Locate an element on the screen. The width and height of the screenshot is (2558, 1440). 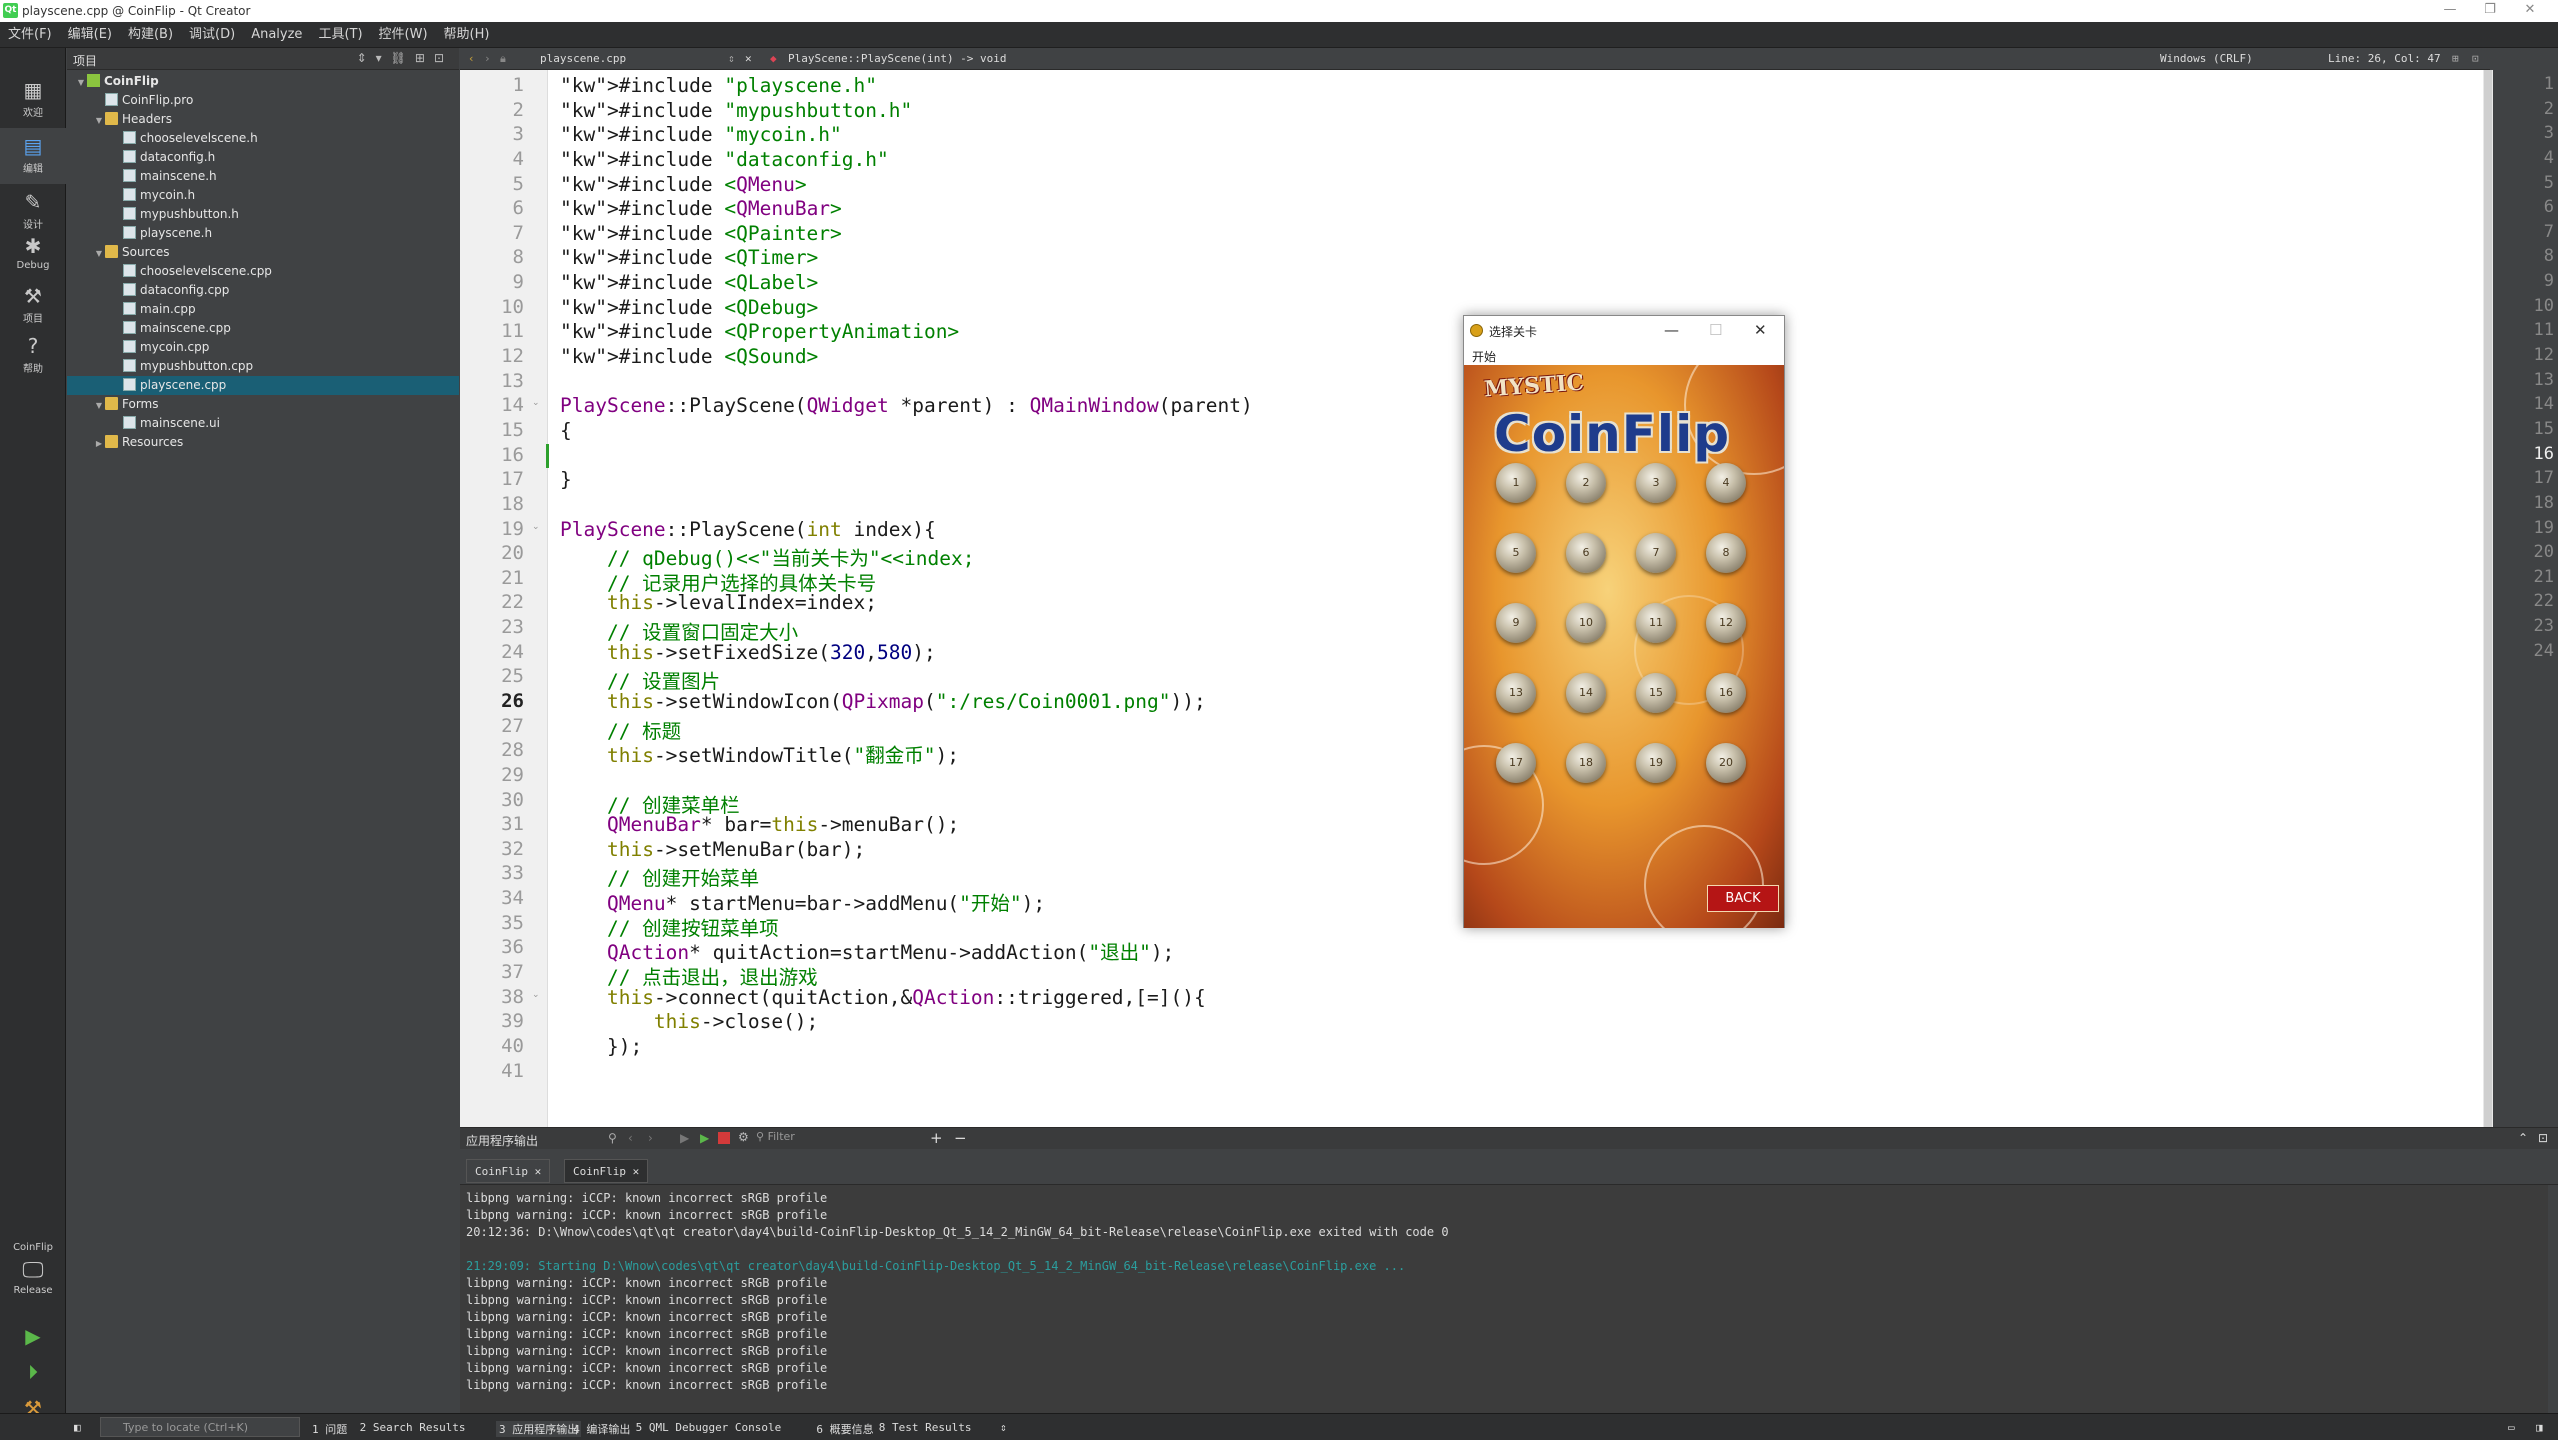
mode-welcome: ▦ 欢迎 is located at coordinates (33, 100).